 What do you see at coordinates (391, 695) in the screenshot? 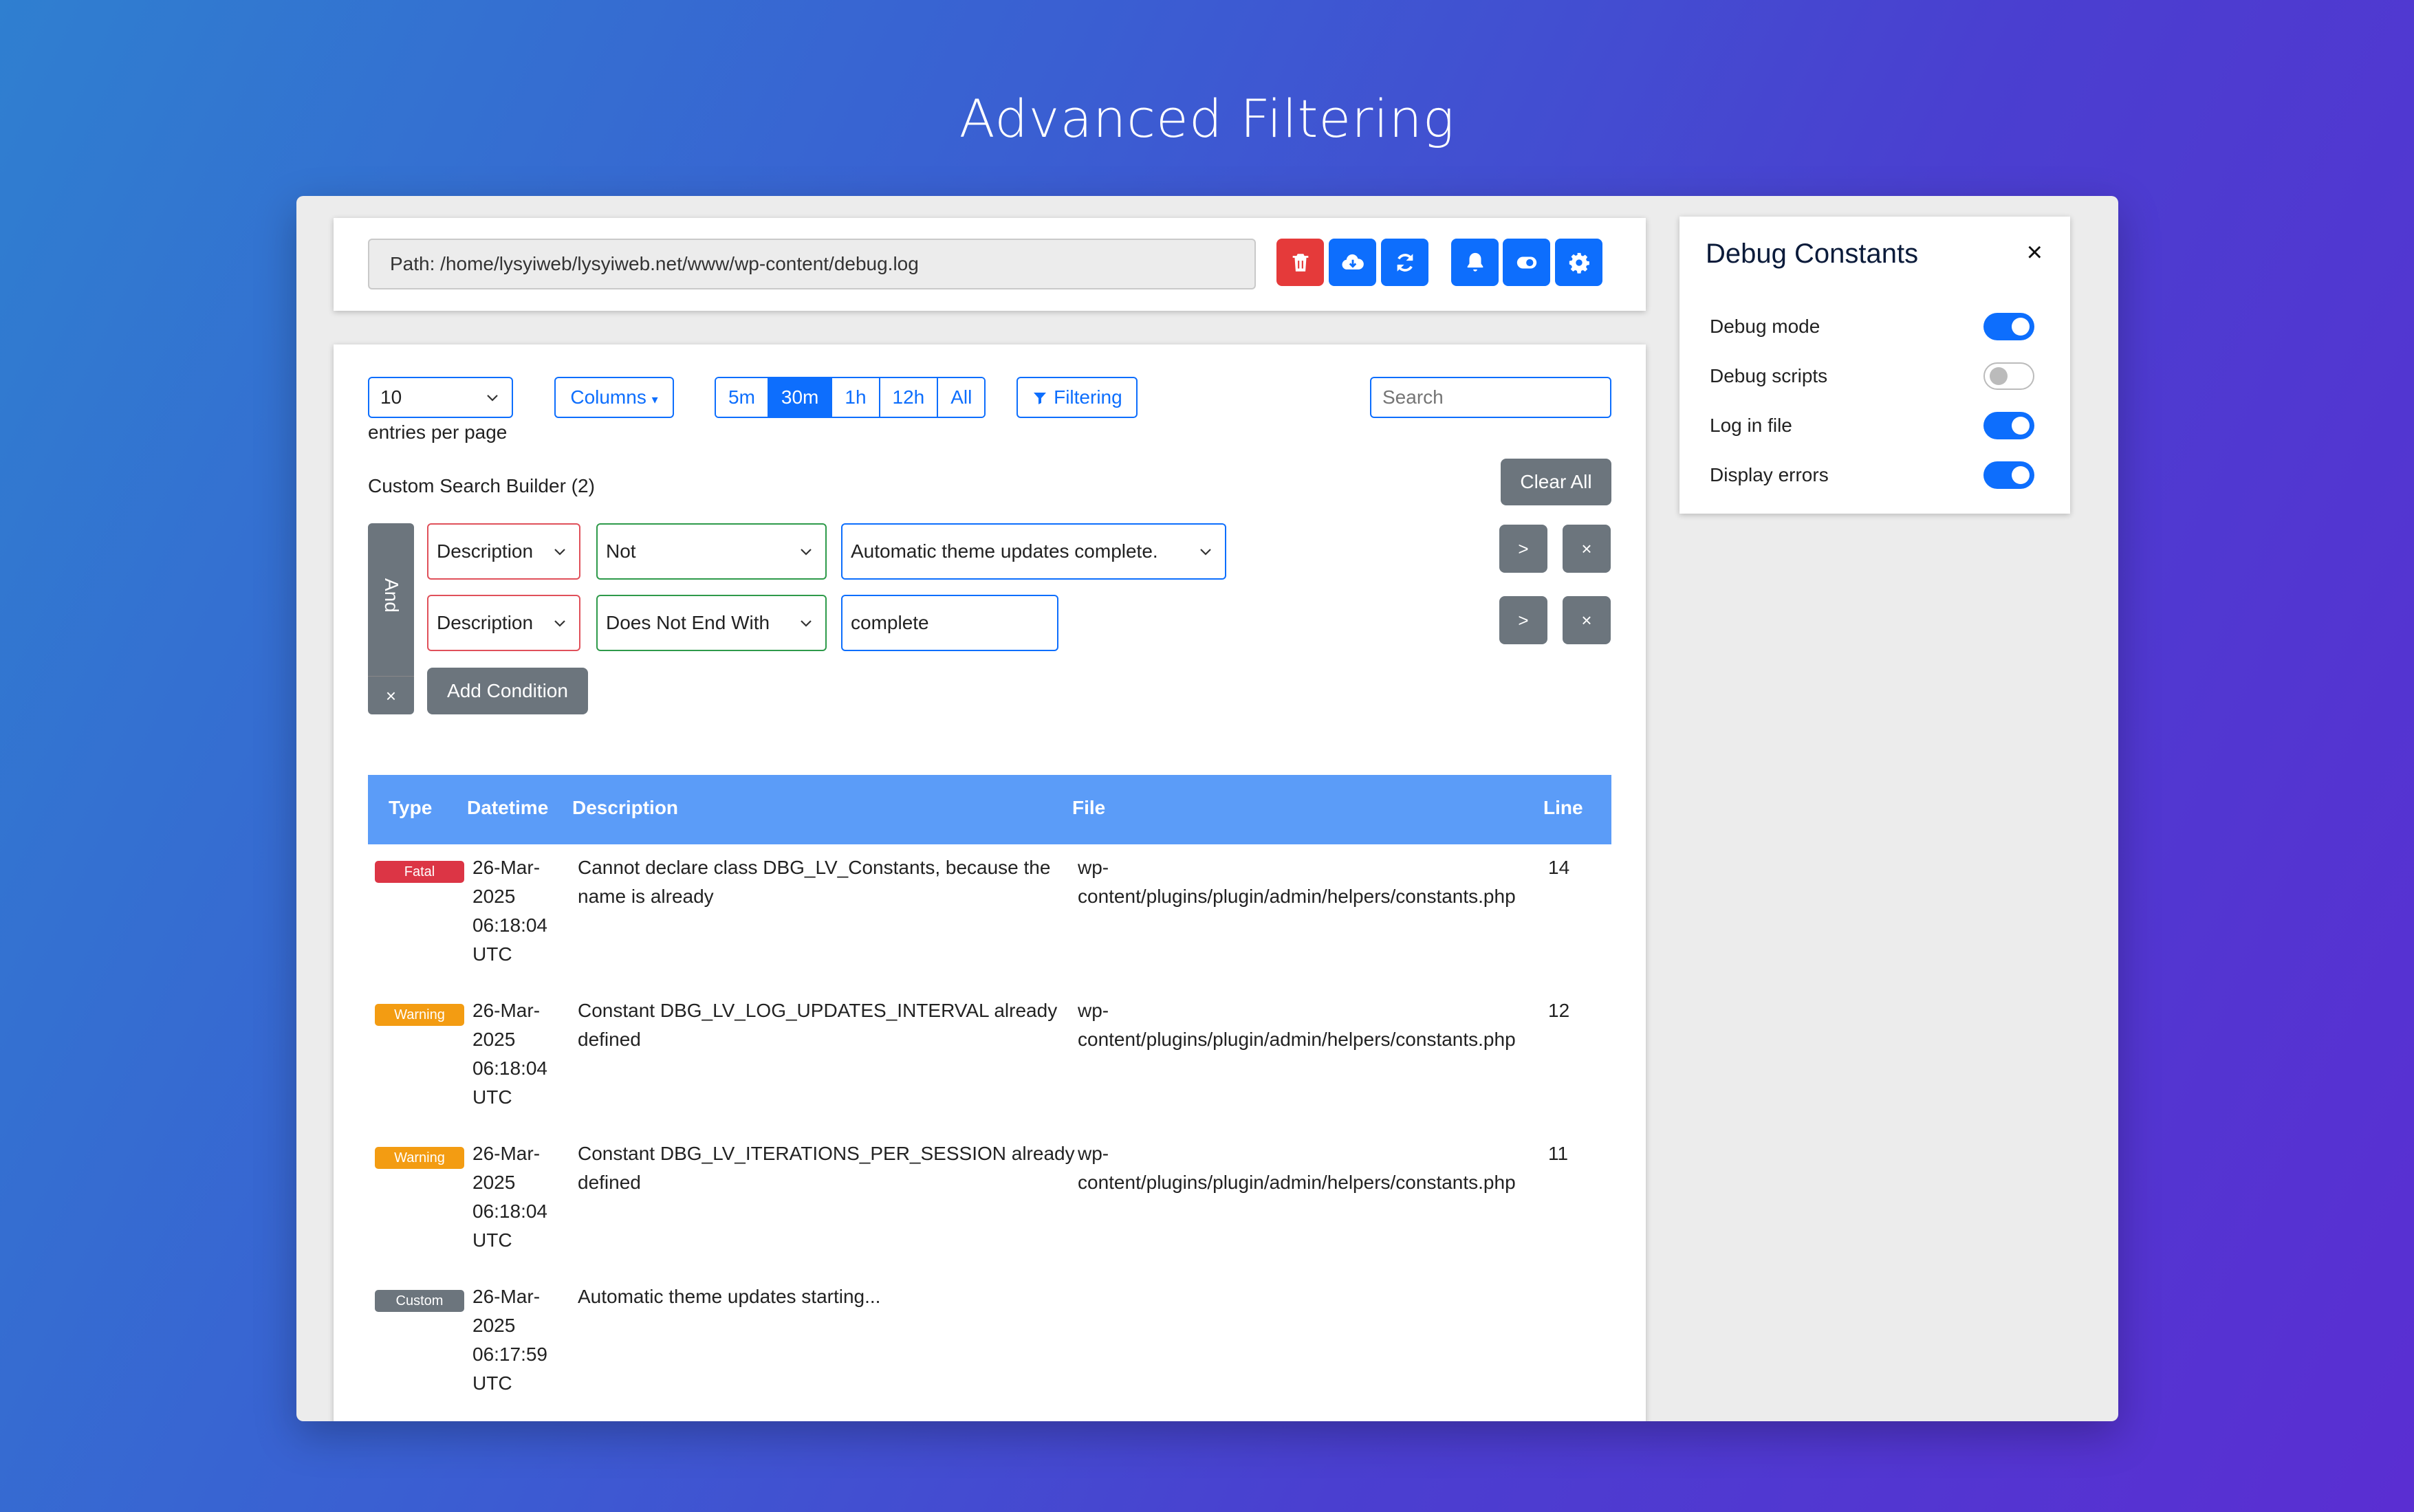
I see `remove-group-button: ×` at bounding box center [391, 695].